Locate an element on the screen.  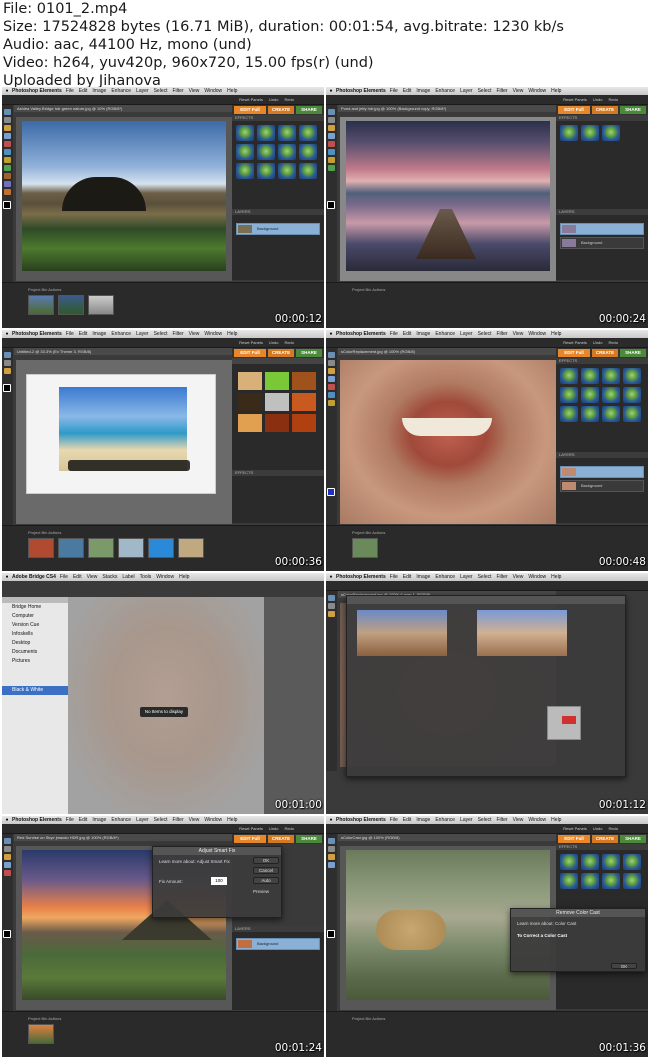
adjust-smart-fix-dialog: Adjust Smart Fix Learn more about is located at coordinates (217, 882).